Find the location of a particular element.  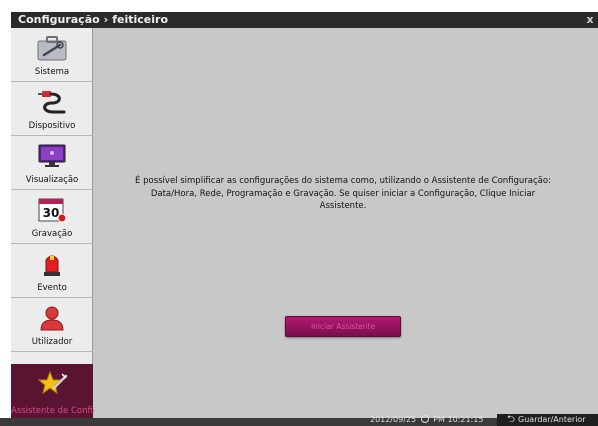

close-button: x is located at coordinates (590, 20).